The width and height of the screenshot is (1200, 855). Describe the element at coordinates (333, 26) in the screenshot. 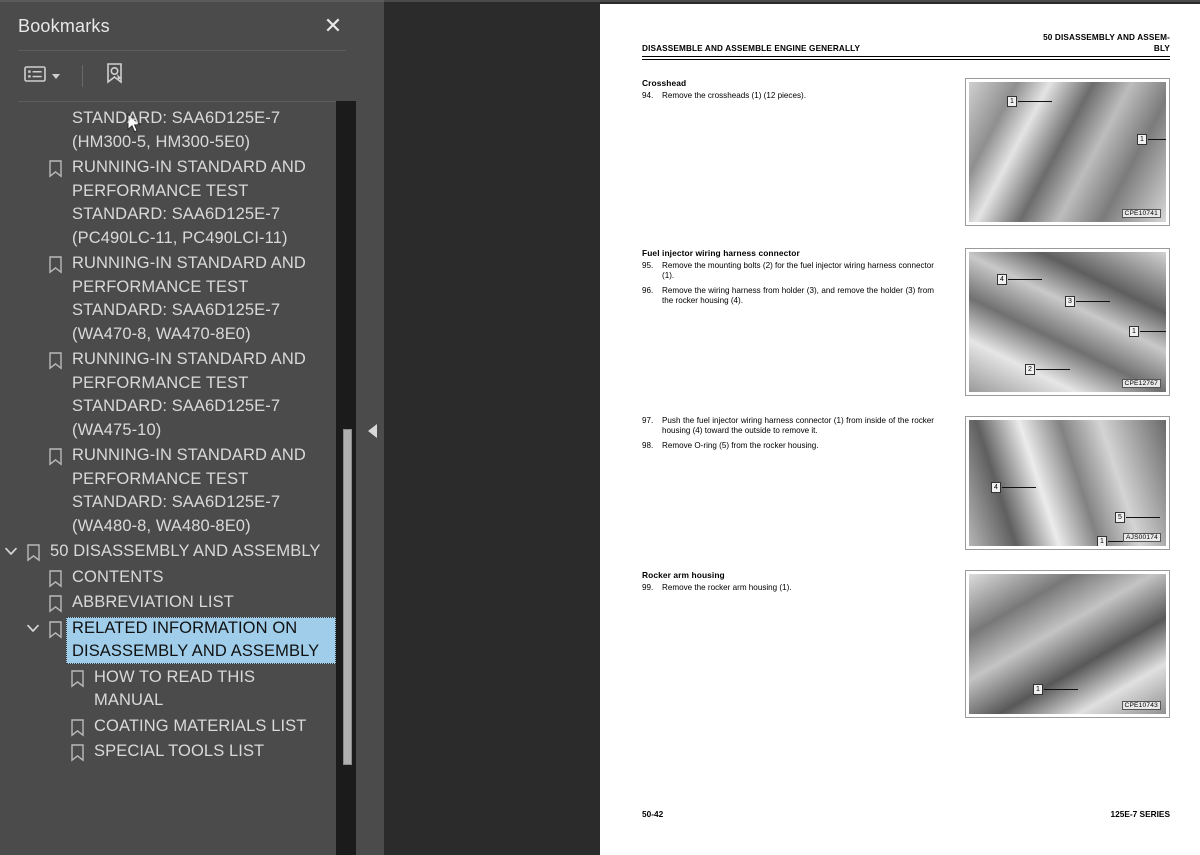

I see `close-icon: ✕` at that location.